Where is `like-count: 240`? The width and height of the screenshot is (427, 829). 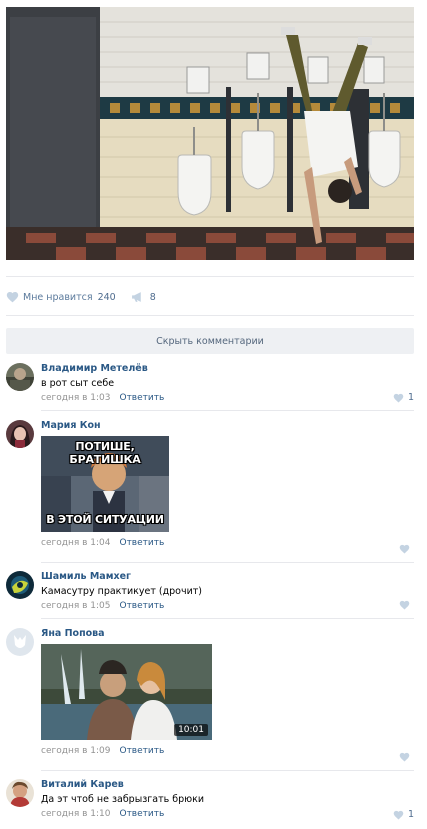 like-count: 240 is located at coordinates (106, 297).